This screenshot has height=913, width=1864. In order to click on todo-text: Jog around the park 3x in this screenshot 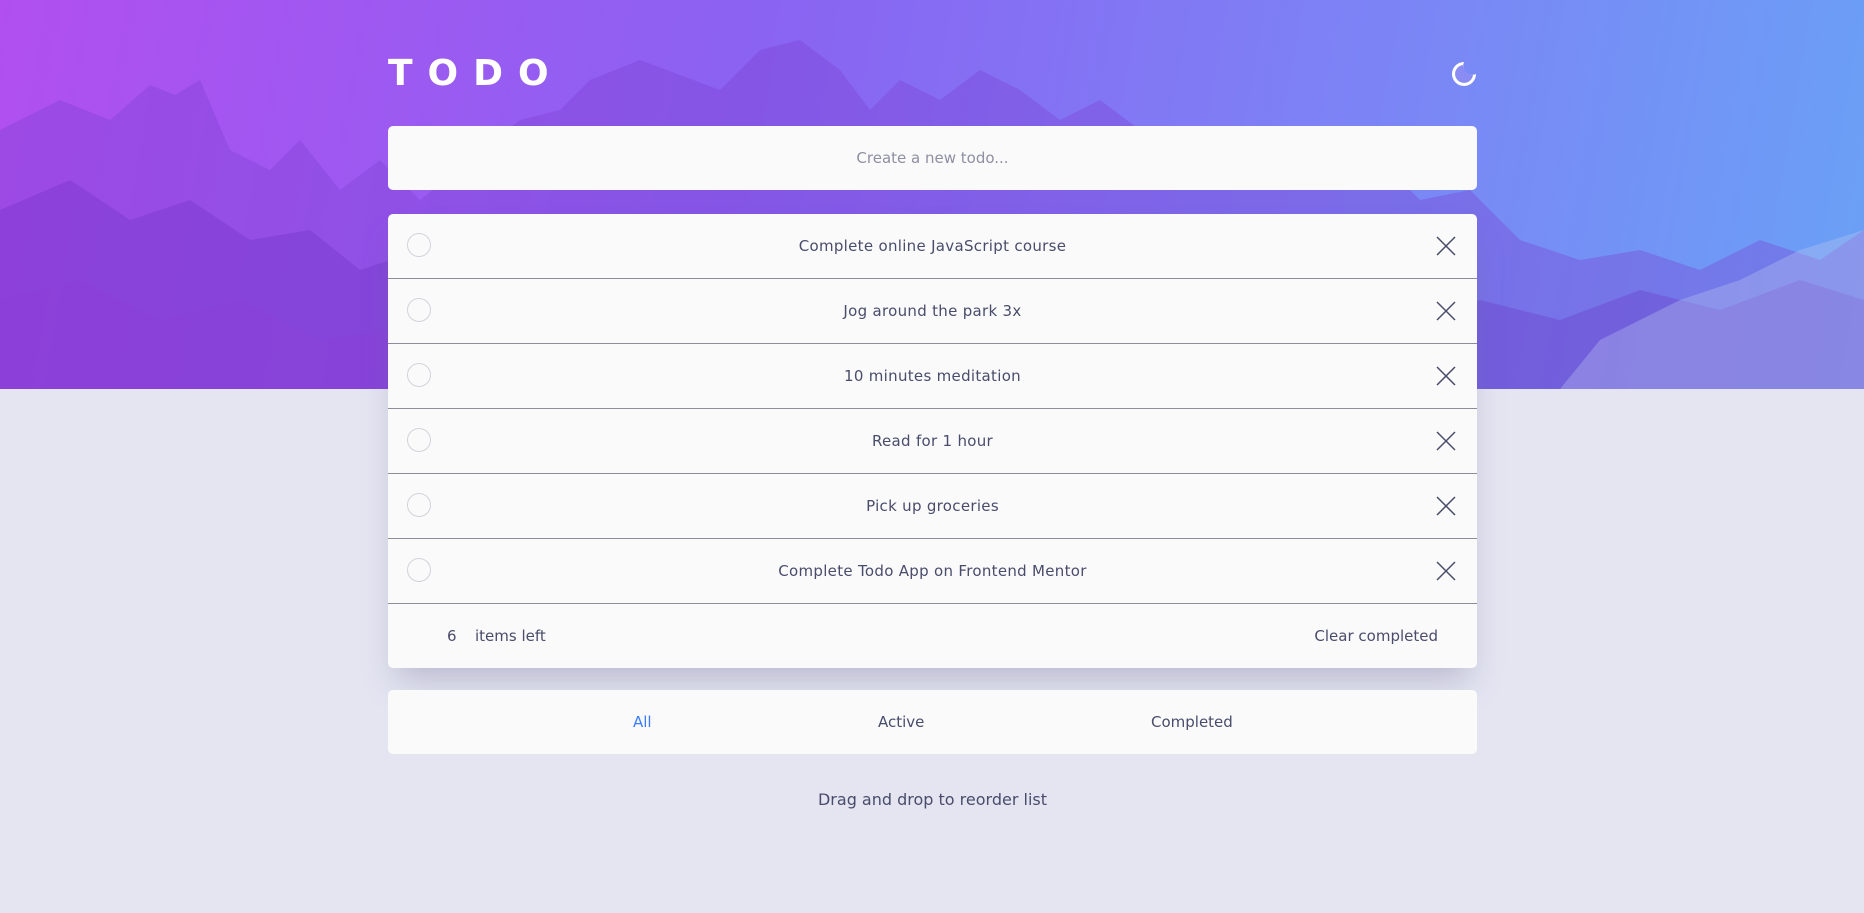, I will do `click(932, 311)`.